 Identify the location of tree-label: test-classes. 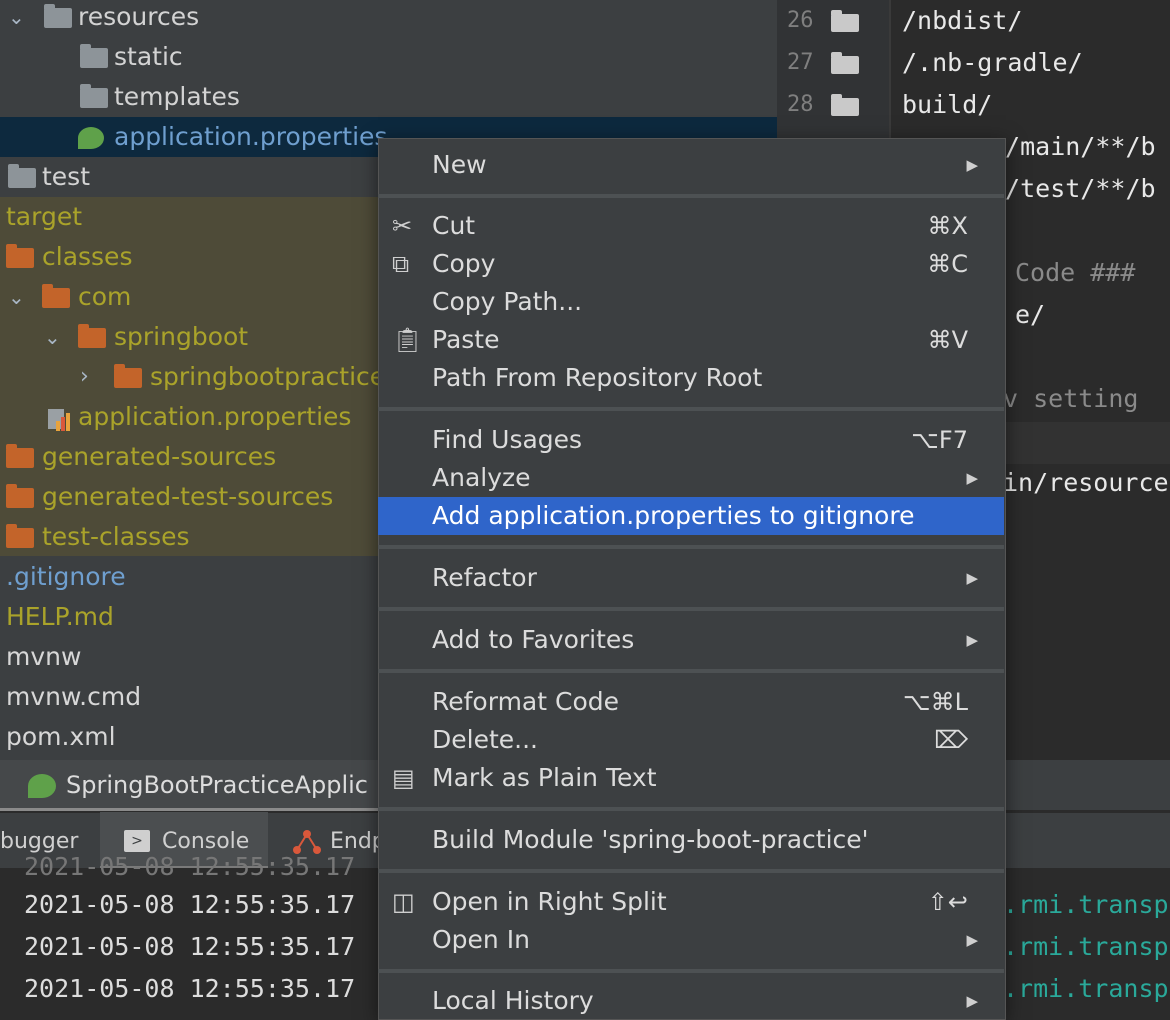
(116, 536).